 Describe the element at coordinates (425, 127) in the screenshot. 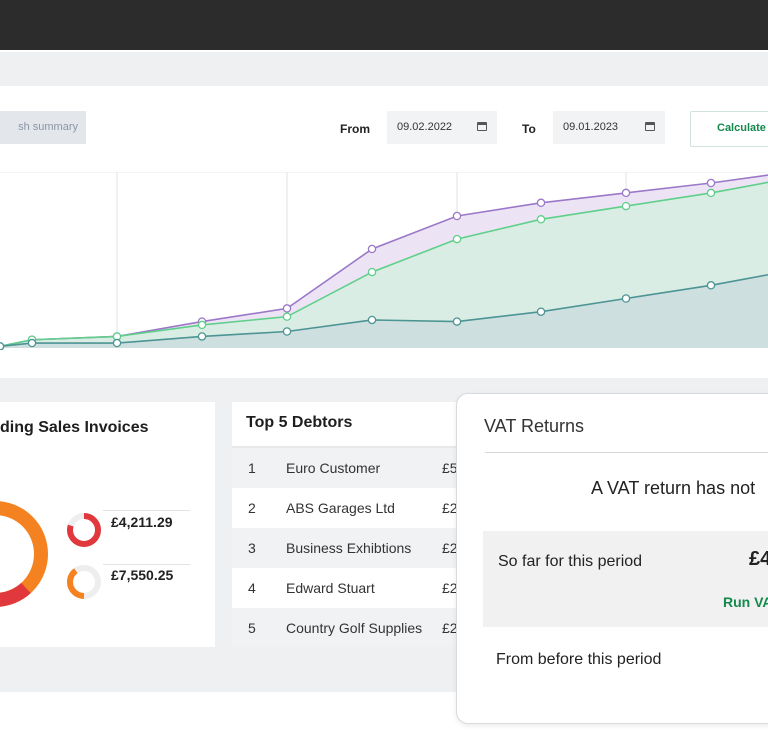

I see `from-date-value: 09.02.2022` at that location.